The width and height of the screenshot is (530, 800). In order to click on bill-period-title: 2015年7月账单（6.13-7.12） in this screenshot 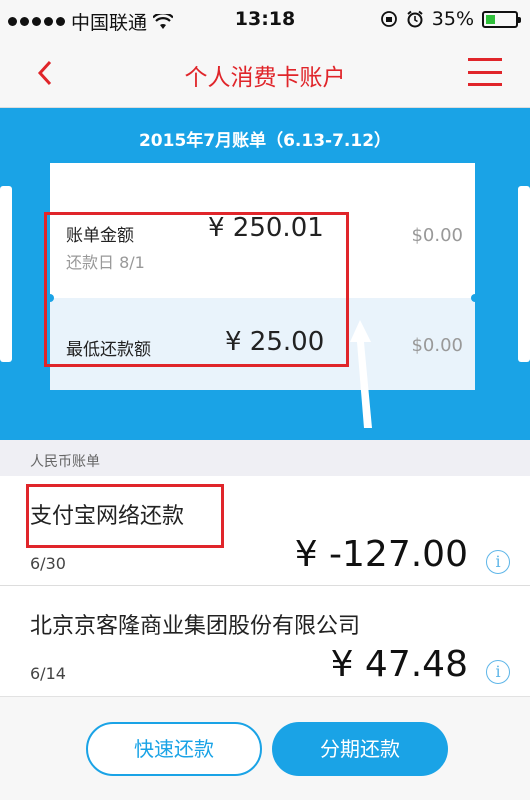, I will do `click(265, 141)`.